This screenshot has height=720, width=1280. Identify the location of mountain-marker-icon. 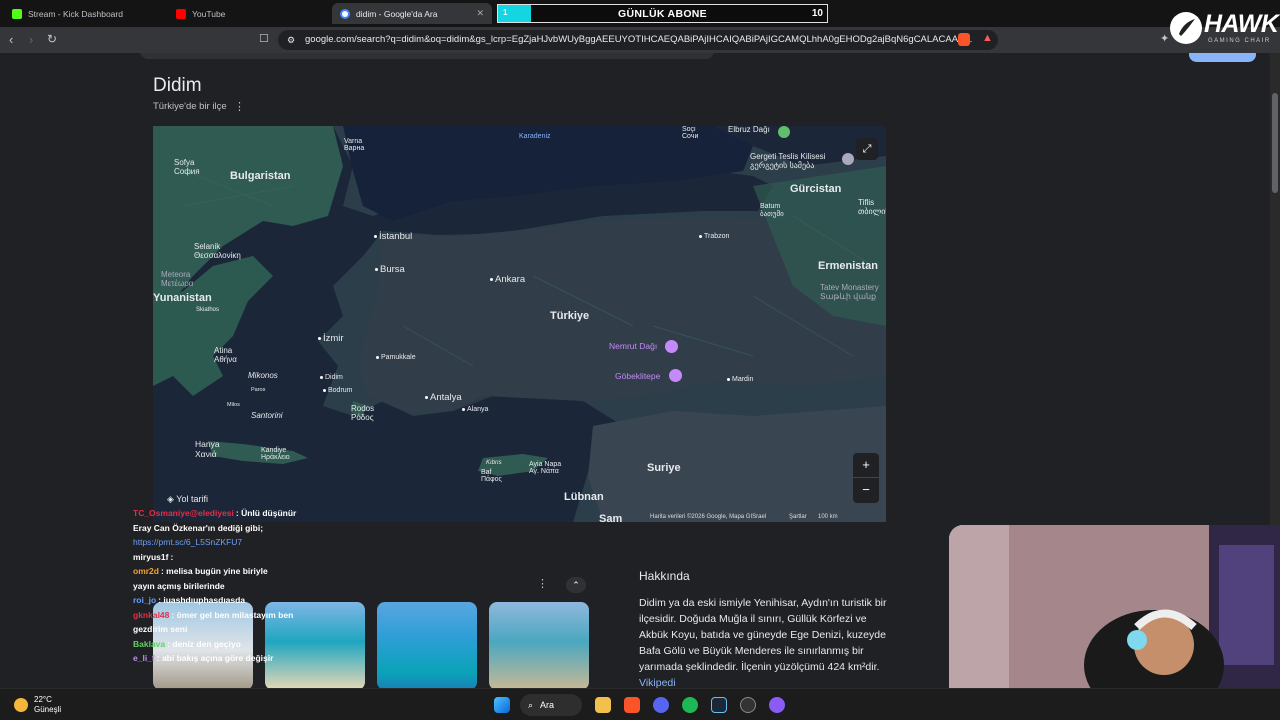
(784, 132).